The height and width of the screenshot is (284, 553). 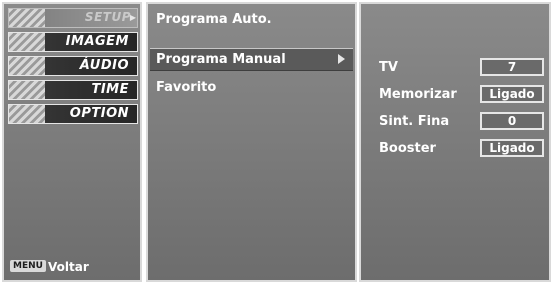 What do you see at coordinates (465, 68) in the screenshot?
I see `settings-row-tv: TV 7` at bounding box center [465, 68].